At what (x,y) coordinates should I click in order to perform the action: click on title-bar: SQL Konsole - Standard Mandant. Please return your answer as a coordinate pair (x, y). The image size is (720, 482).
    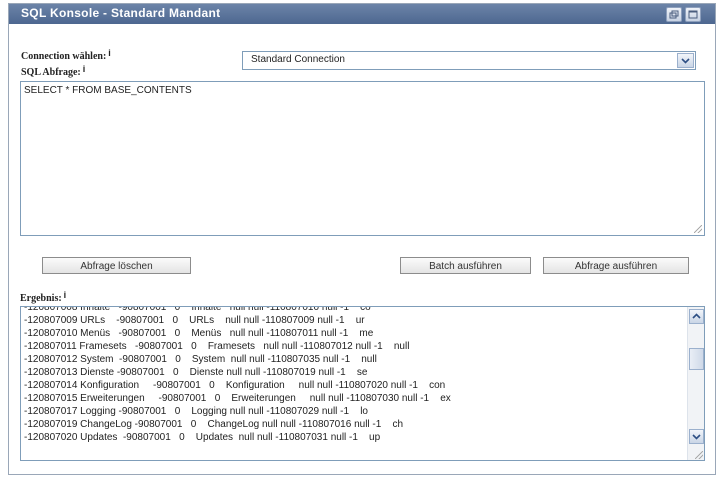
    Looking at the image, I should click on (362, 14).